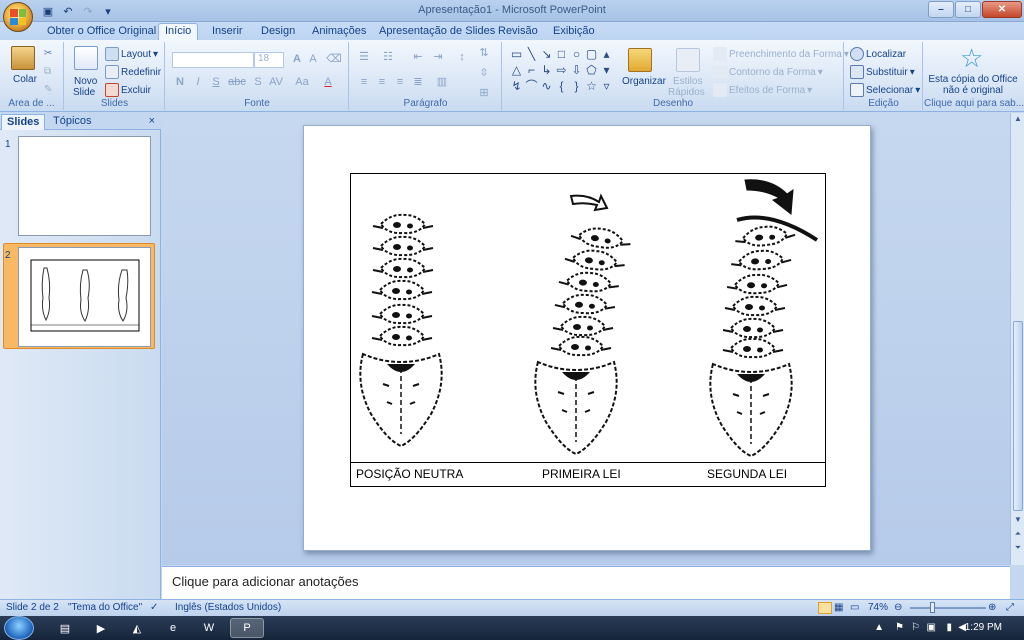 Image resolution: width=1024 pixels, height=640 pixels. Describe the element at coordinates (983, 627) in the screenshot. I see `system-clock: 1:29 PM` at that location.